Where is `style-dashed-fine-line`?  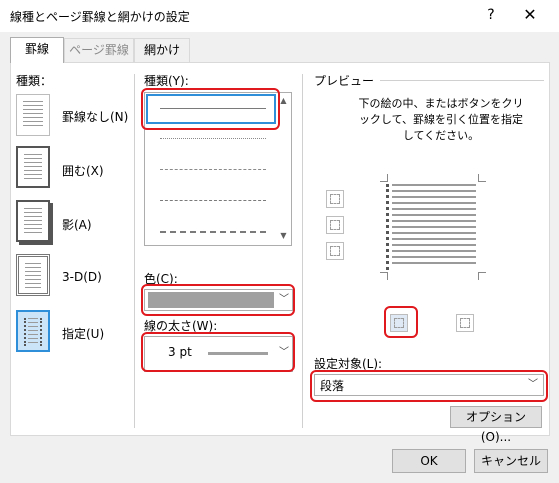
style-dashed-fine-line is located at coordinates (213, 169).